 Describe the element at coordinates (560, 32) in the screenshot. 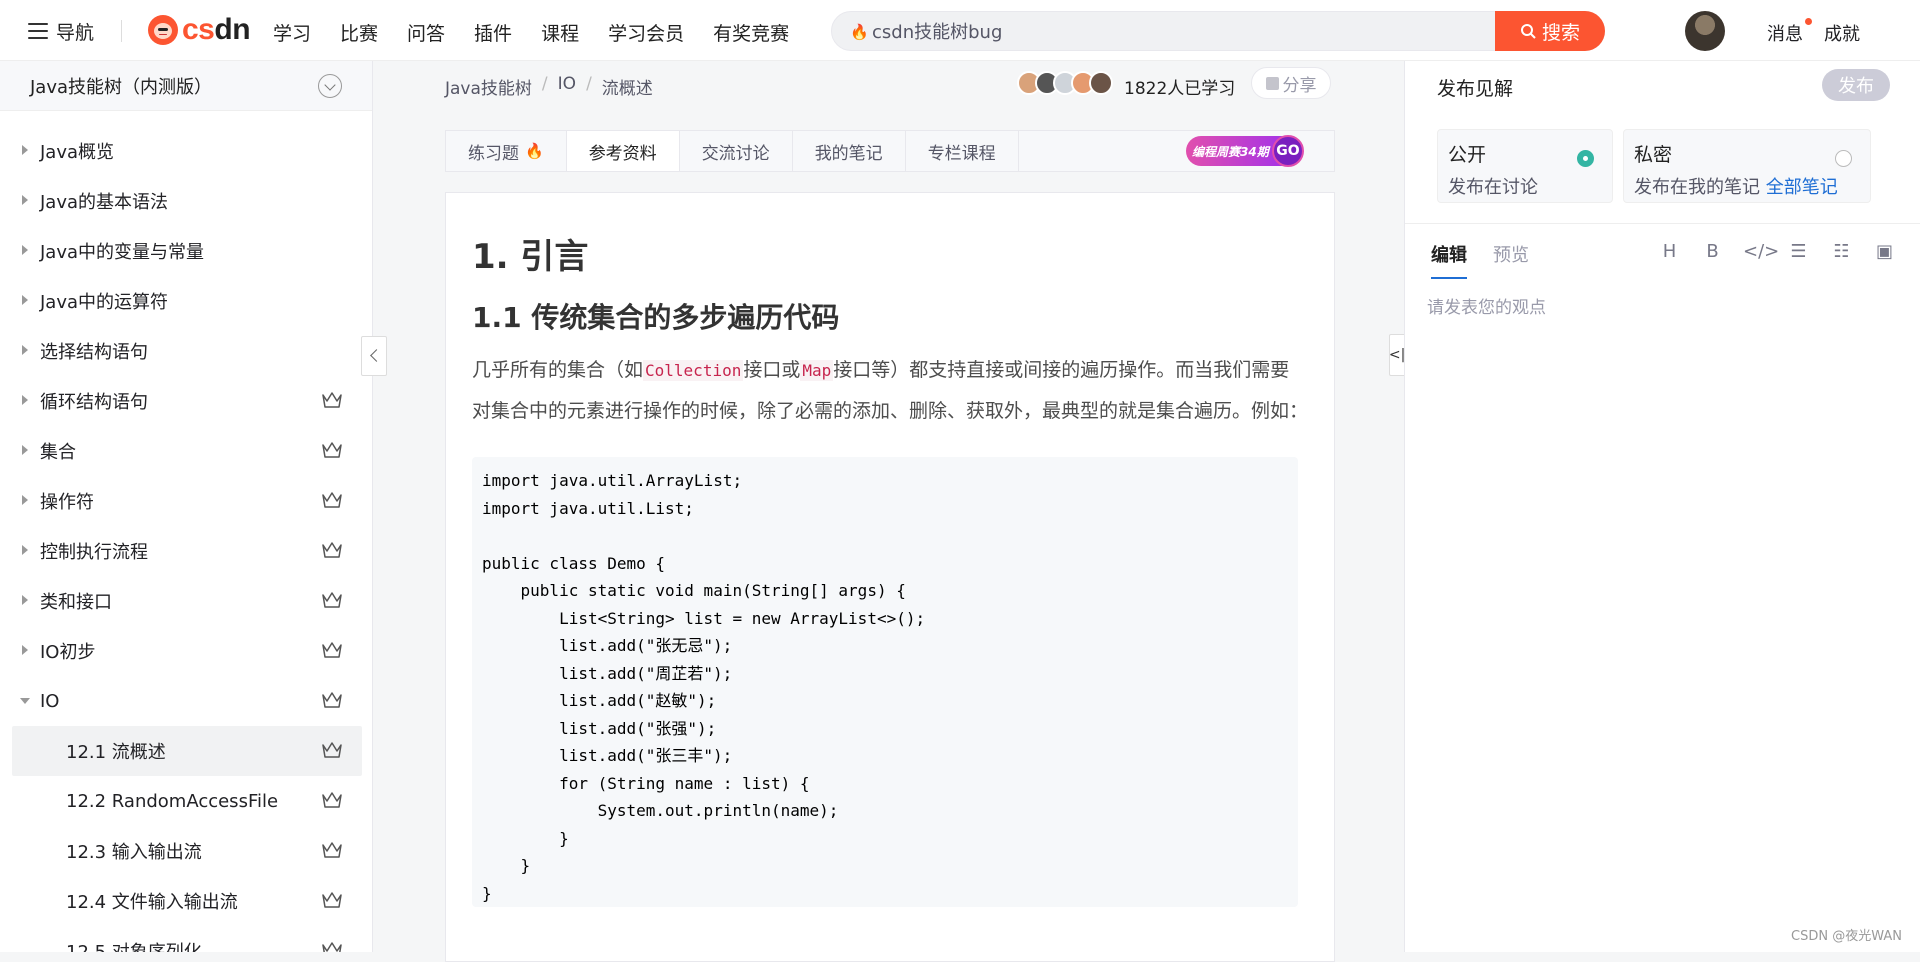

I see `nav-link-course: 课程` at that location.